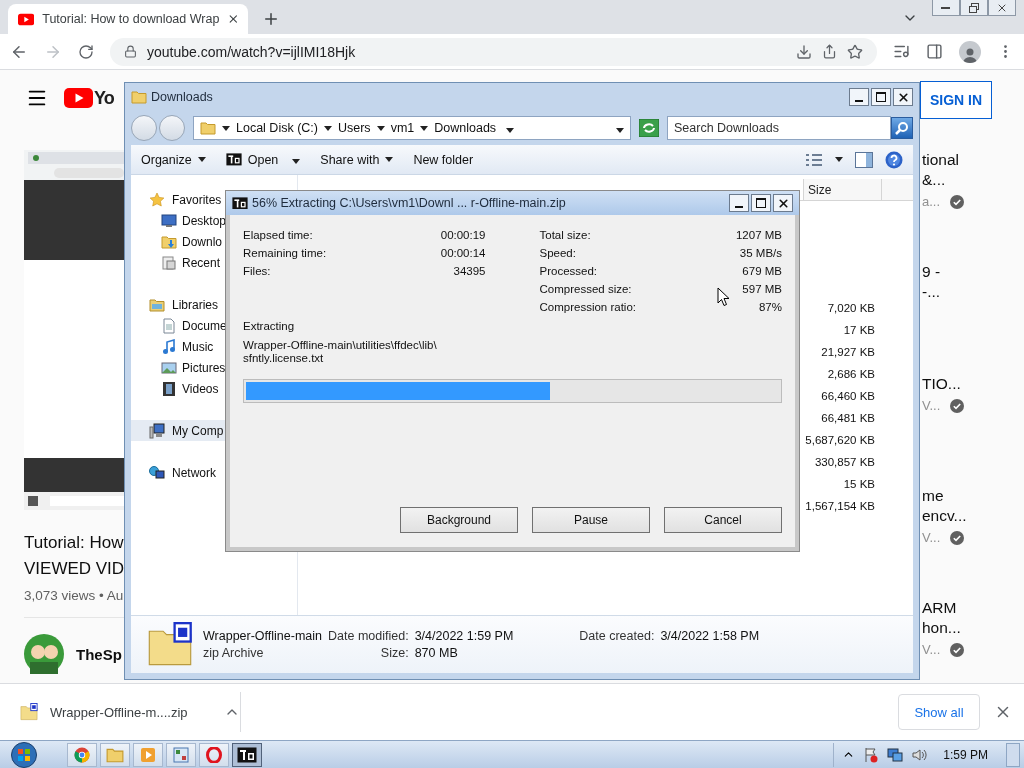  I want to click on open-menu-button: Open, so click(263, 159).